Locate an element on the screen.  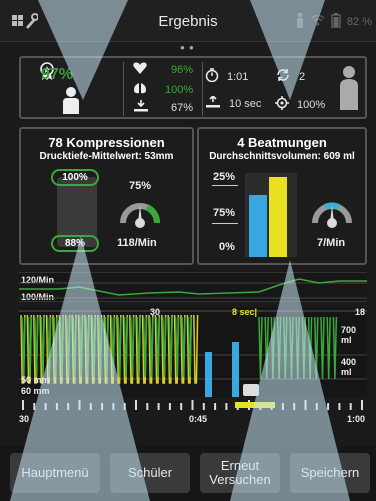
compression-rate: 118/Min is located at coordinates (137, 243).